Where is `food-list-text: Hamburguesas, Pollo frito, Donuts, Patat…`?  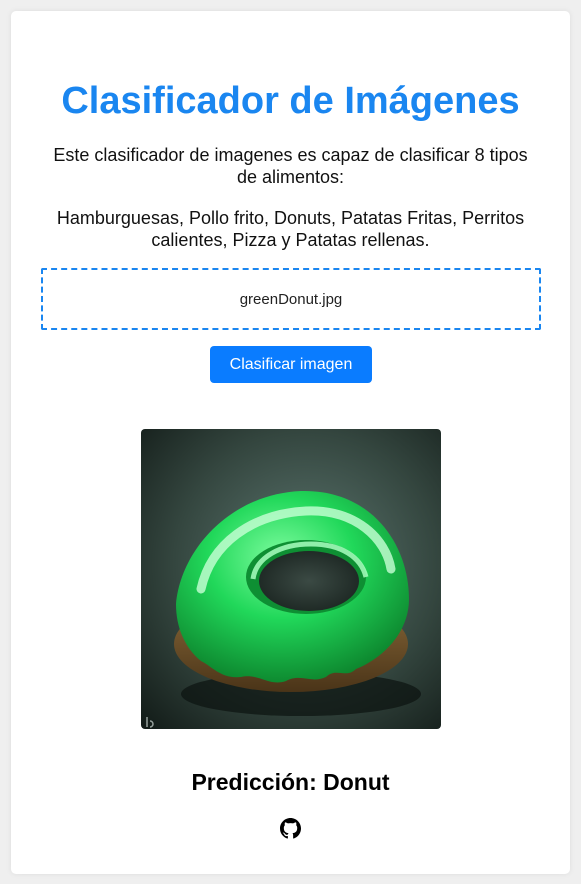 food-list-text: Hamburguesas, Pollo frito, Donuts, Patat… is located at coordinates (290, 229).